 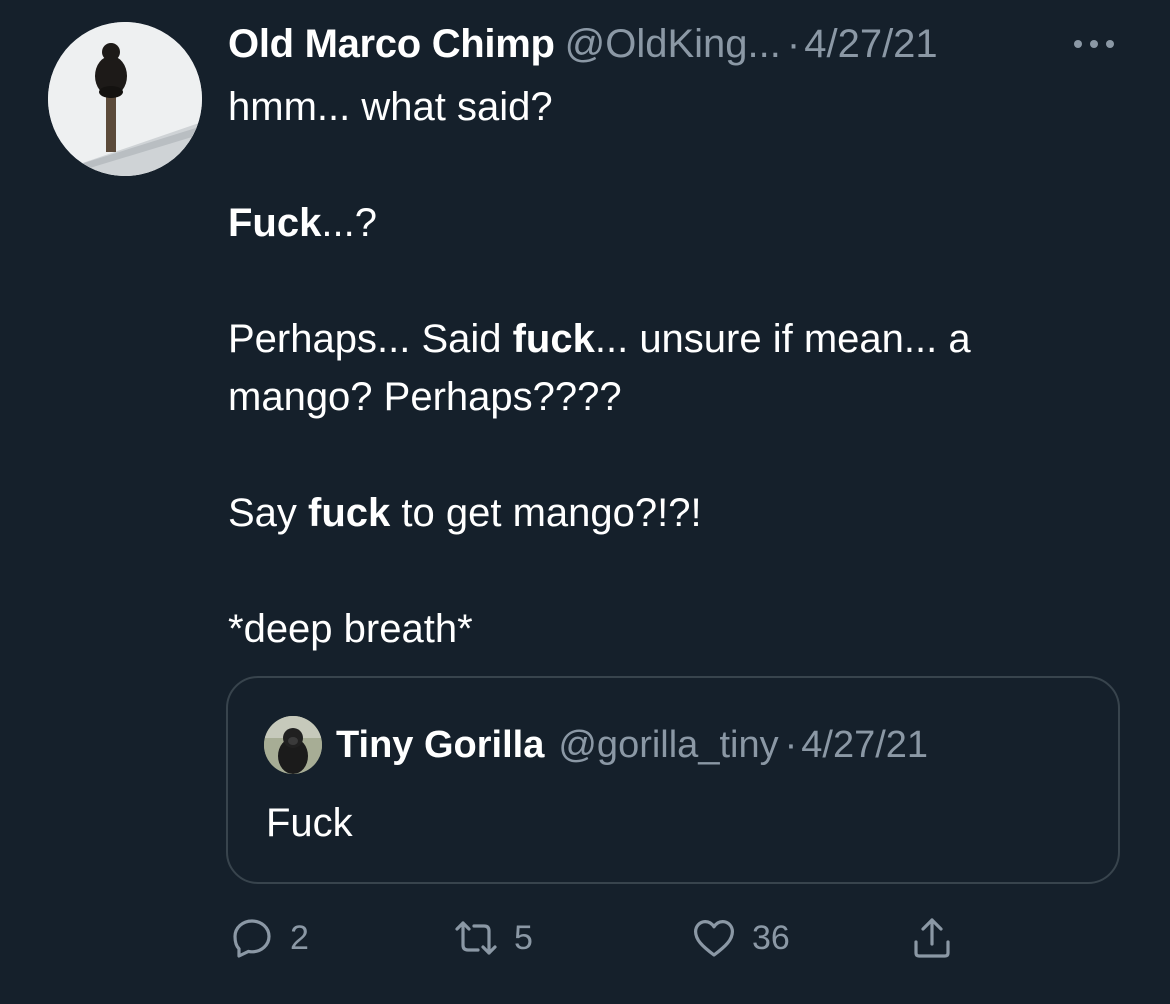 I want to click on quoted-tweet-text: Fuck, so click(x=309, y=823).